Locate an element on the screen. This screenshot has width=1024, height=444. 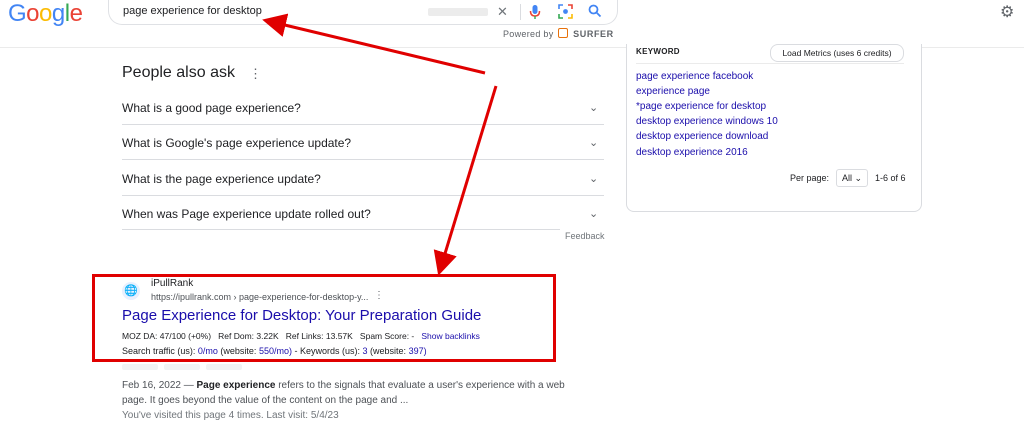
logo-letter: g is located at coordinates (58, 13).